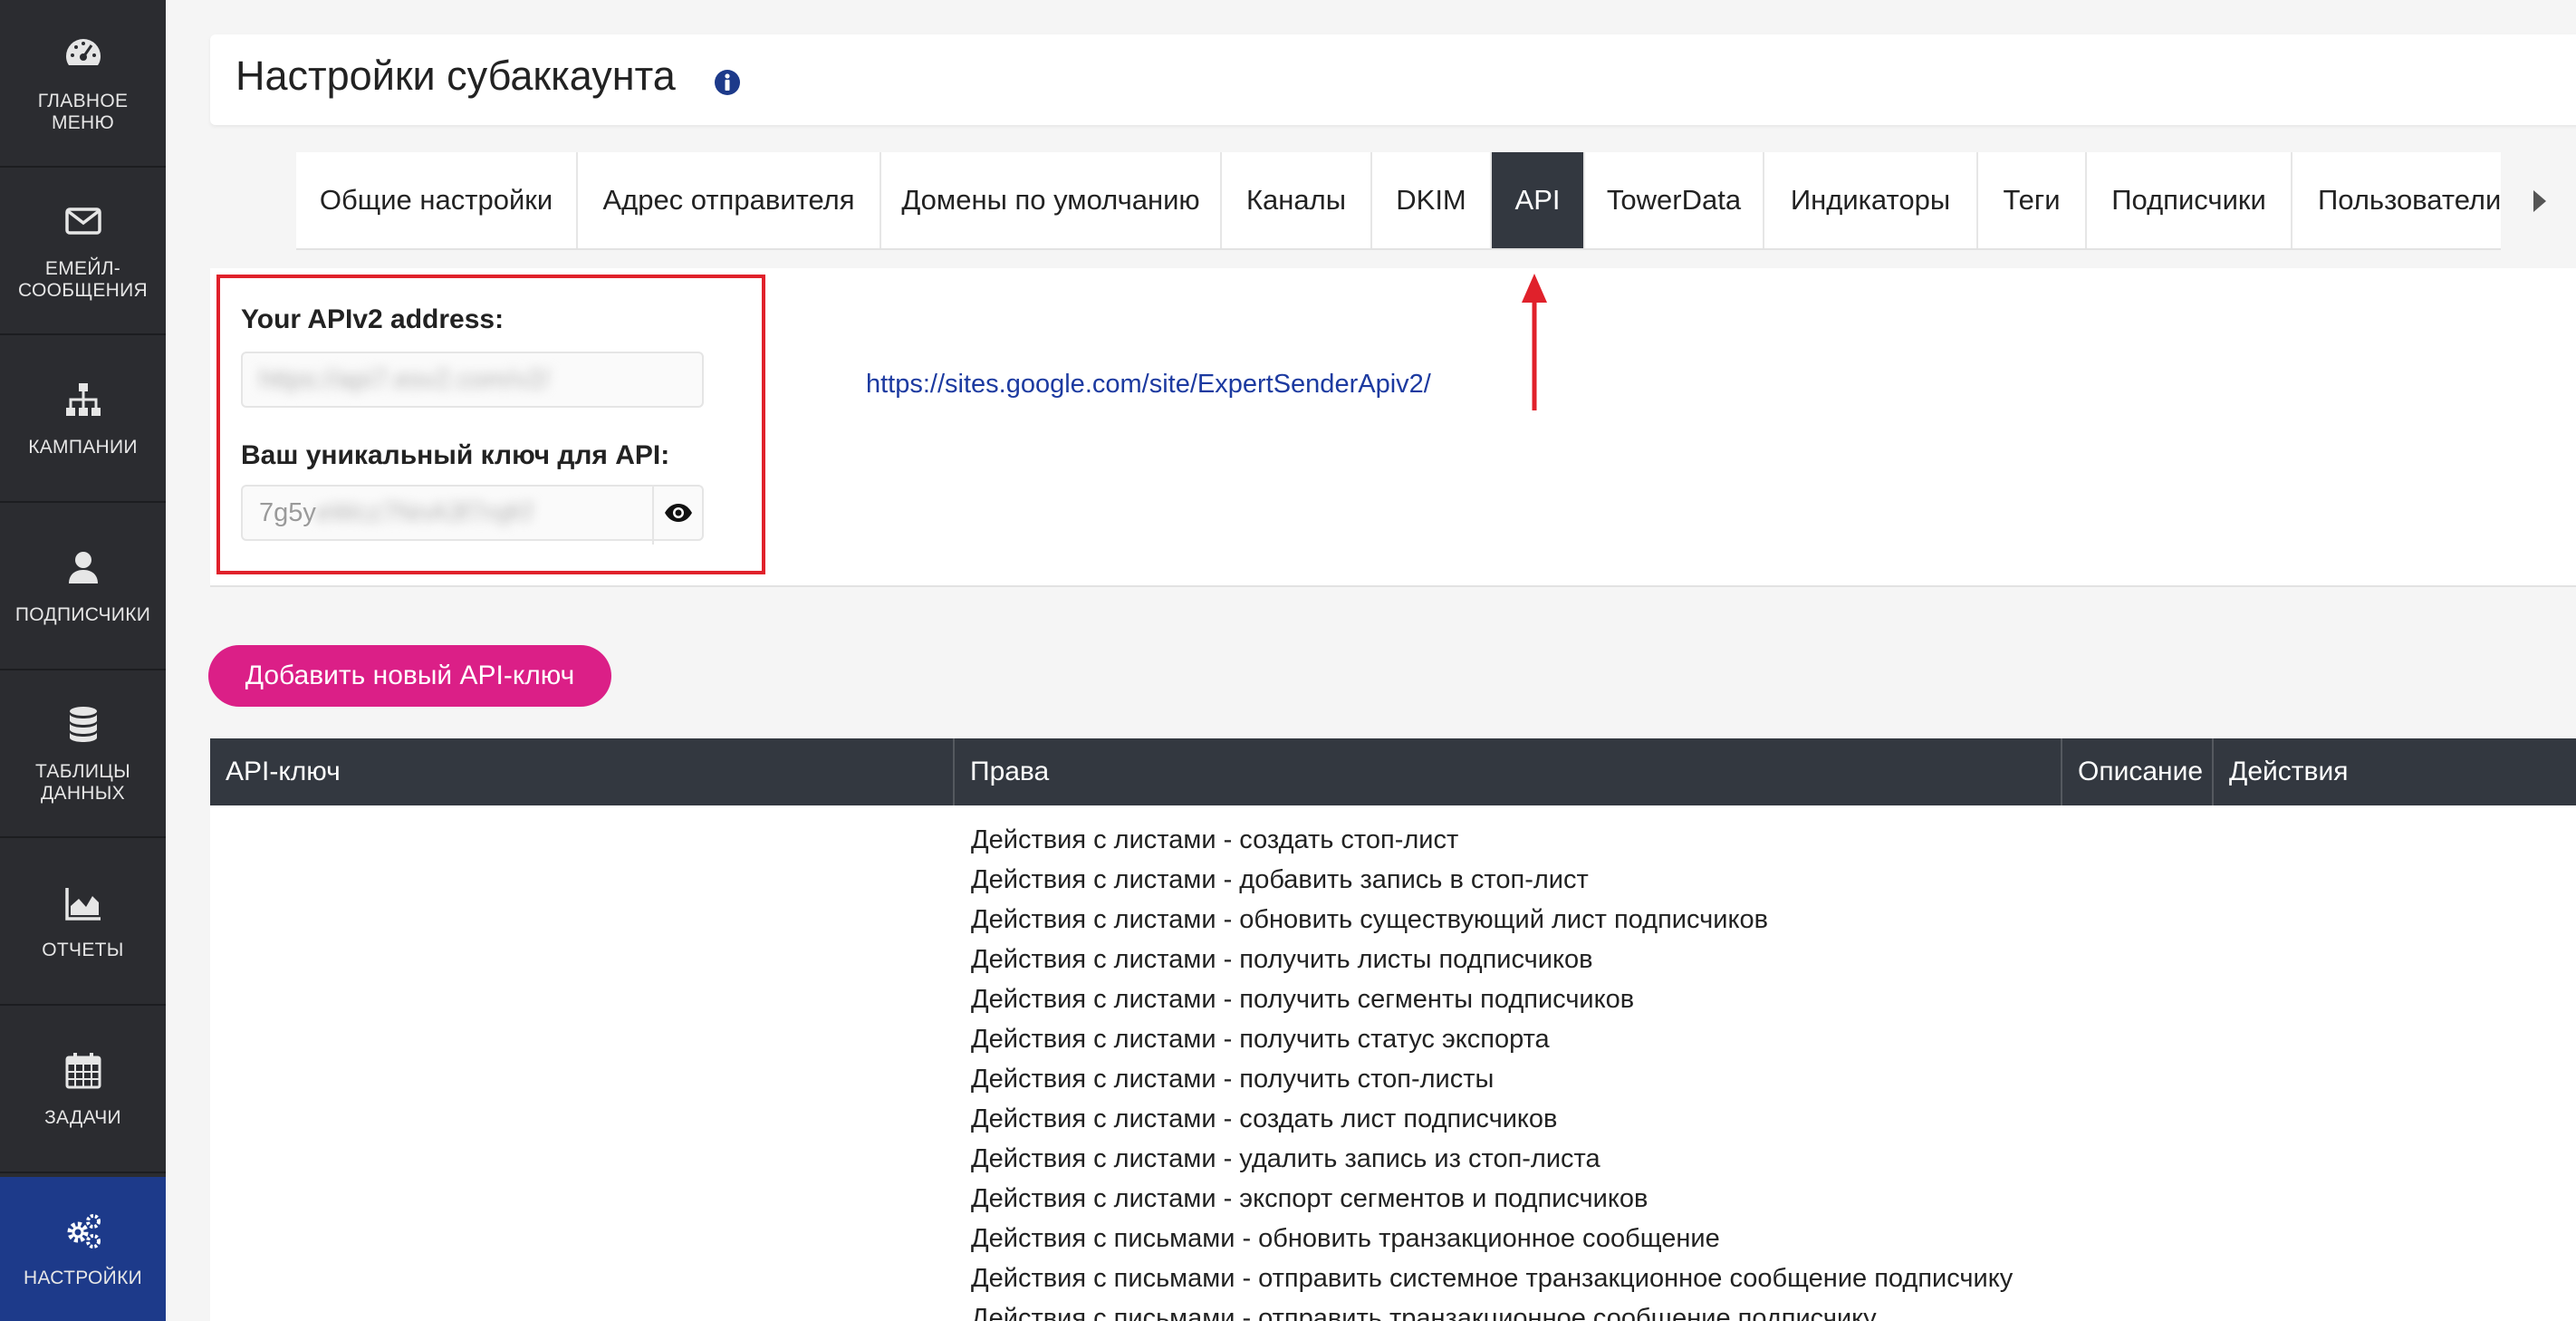  I want to click on sidebar-item-label: ОТЧЕТЫ, so click(83, 949).